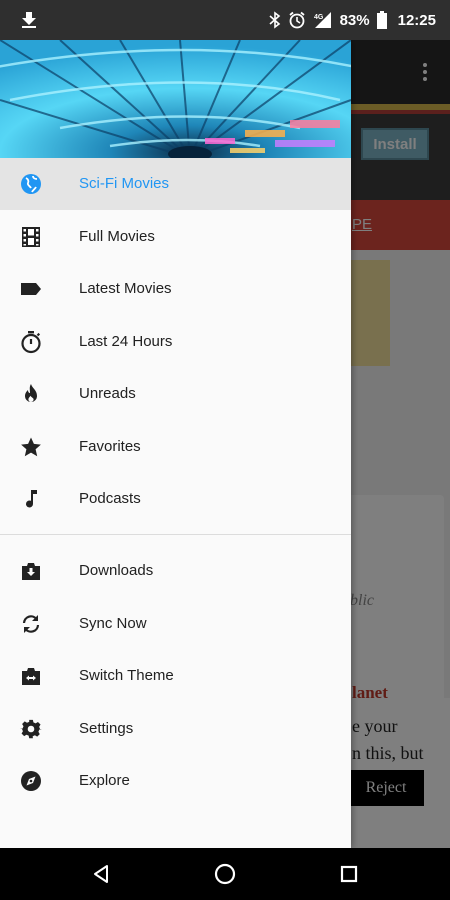  What do you see at coordinates (274, 20) in the screenshot?
I see `bluetooth-icon` at bounding box center [274, 20].